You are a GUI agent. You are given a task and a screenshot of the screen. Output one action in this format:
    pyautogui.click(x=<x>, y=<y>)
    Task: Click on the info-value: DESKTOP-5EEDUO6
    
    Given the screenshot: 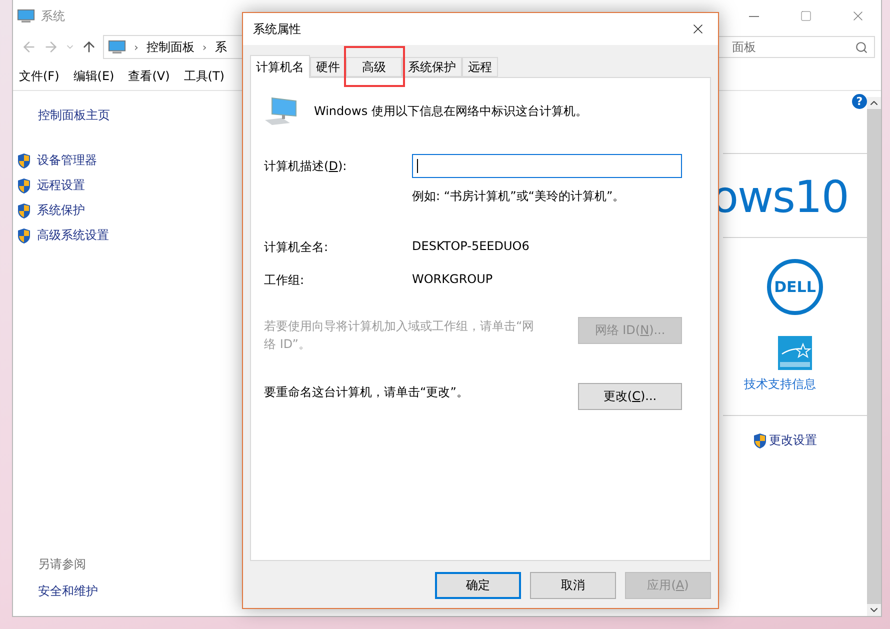 What is the action you would take?
    pyautogui.click(x=471, y=247)
    